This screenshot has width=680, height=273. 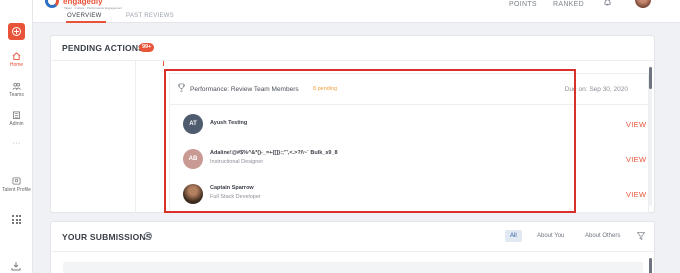 I want to click on sidebar-item-teams: Teams, so click(x=16, y=90).